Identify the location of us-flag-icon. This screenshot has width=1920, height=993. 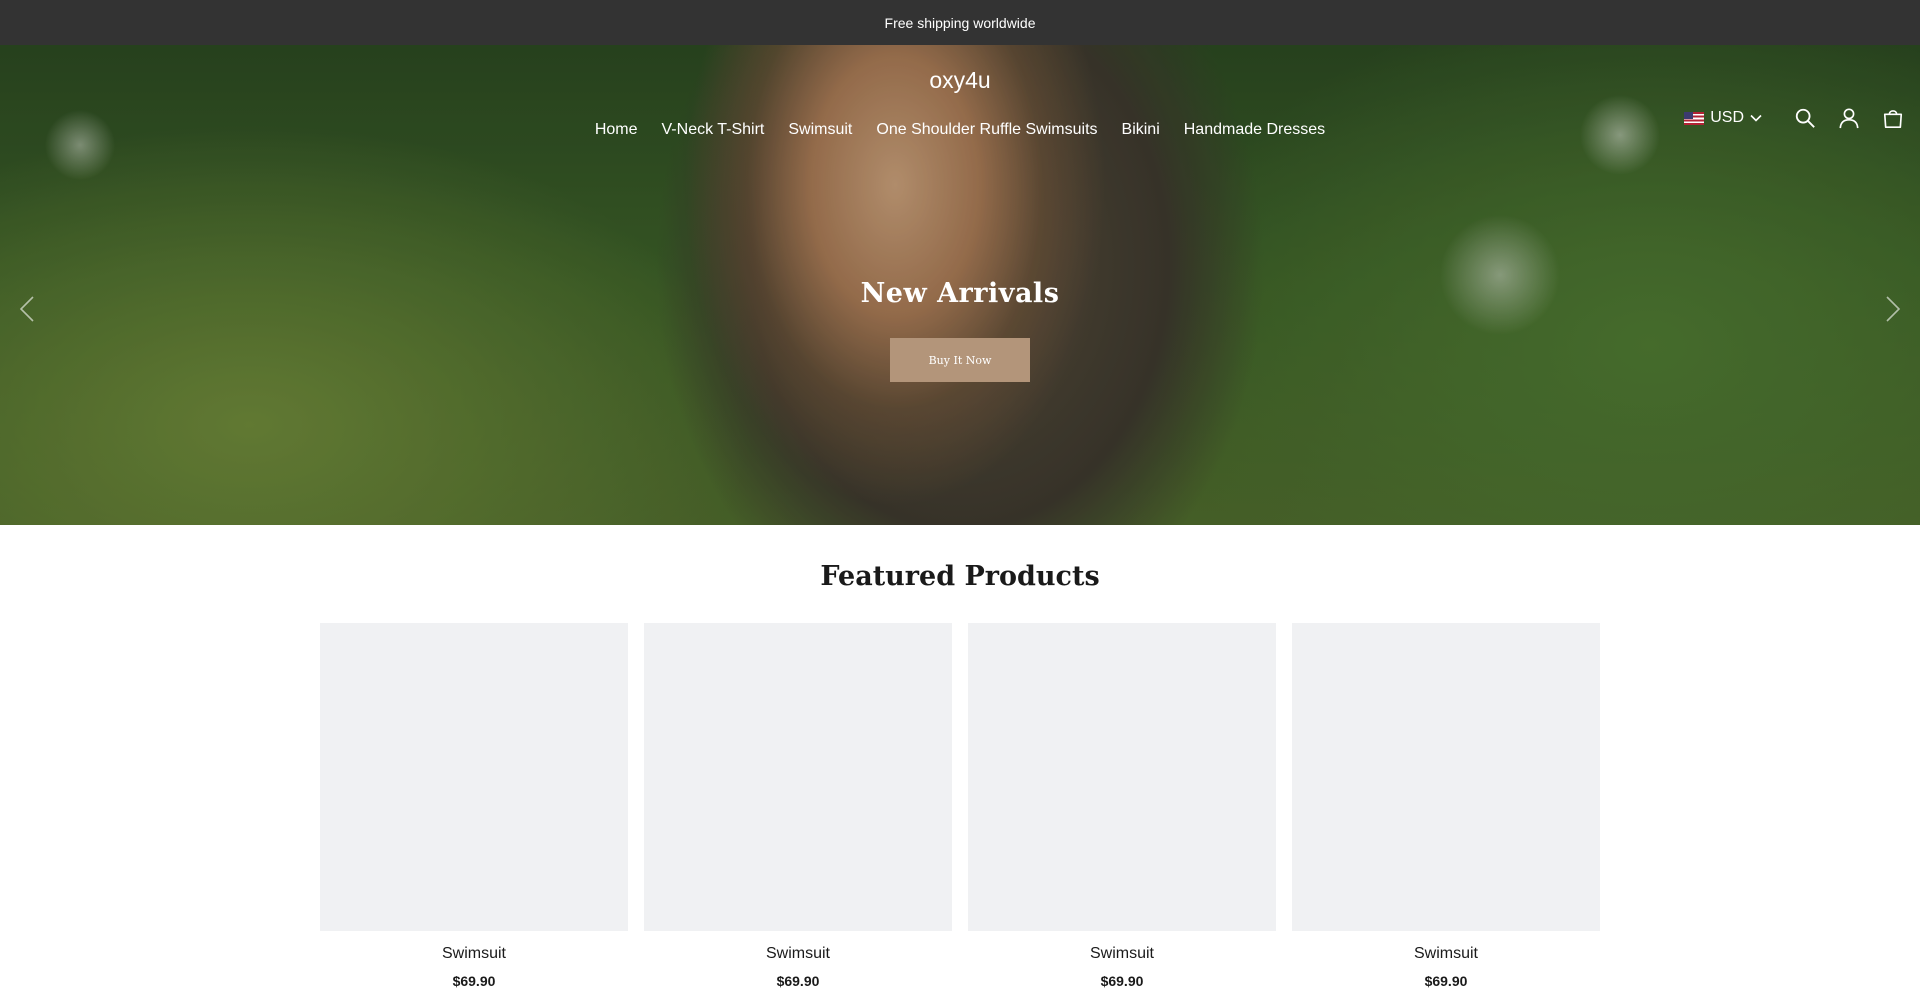
(1694, 118).